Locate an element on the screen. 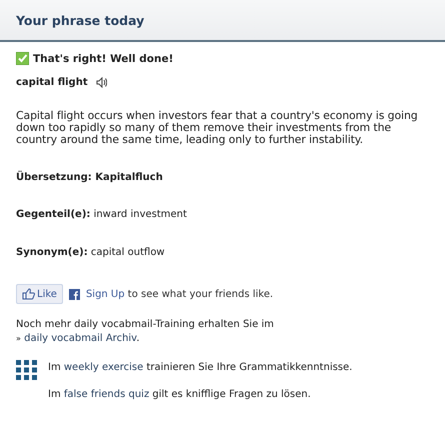 This screenshot has width=445, height=429. exercise-link: weekly exercise is located at coordinates (104, 367).